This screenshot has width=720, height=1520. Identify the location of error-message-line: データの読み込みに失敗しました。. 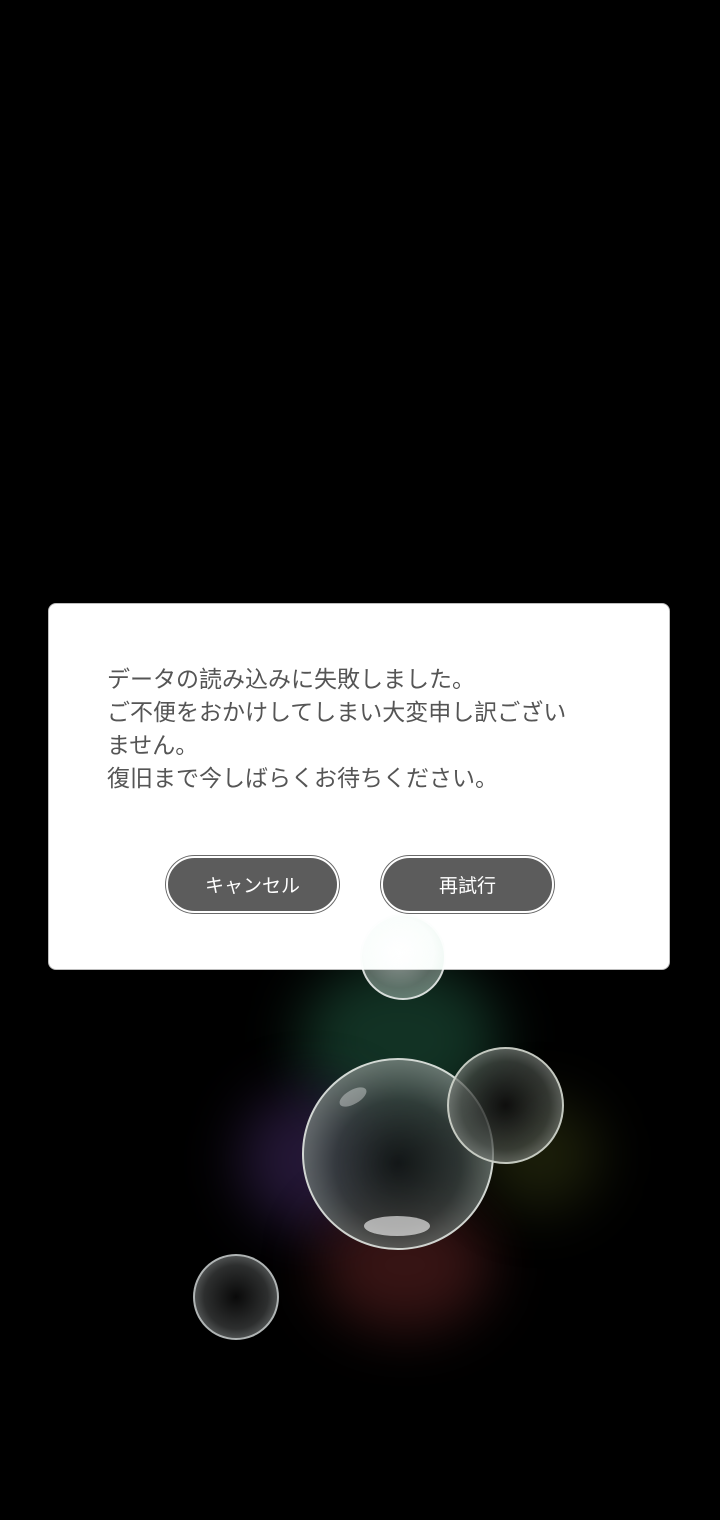
(291, 680).